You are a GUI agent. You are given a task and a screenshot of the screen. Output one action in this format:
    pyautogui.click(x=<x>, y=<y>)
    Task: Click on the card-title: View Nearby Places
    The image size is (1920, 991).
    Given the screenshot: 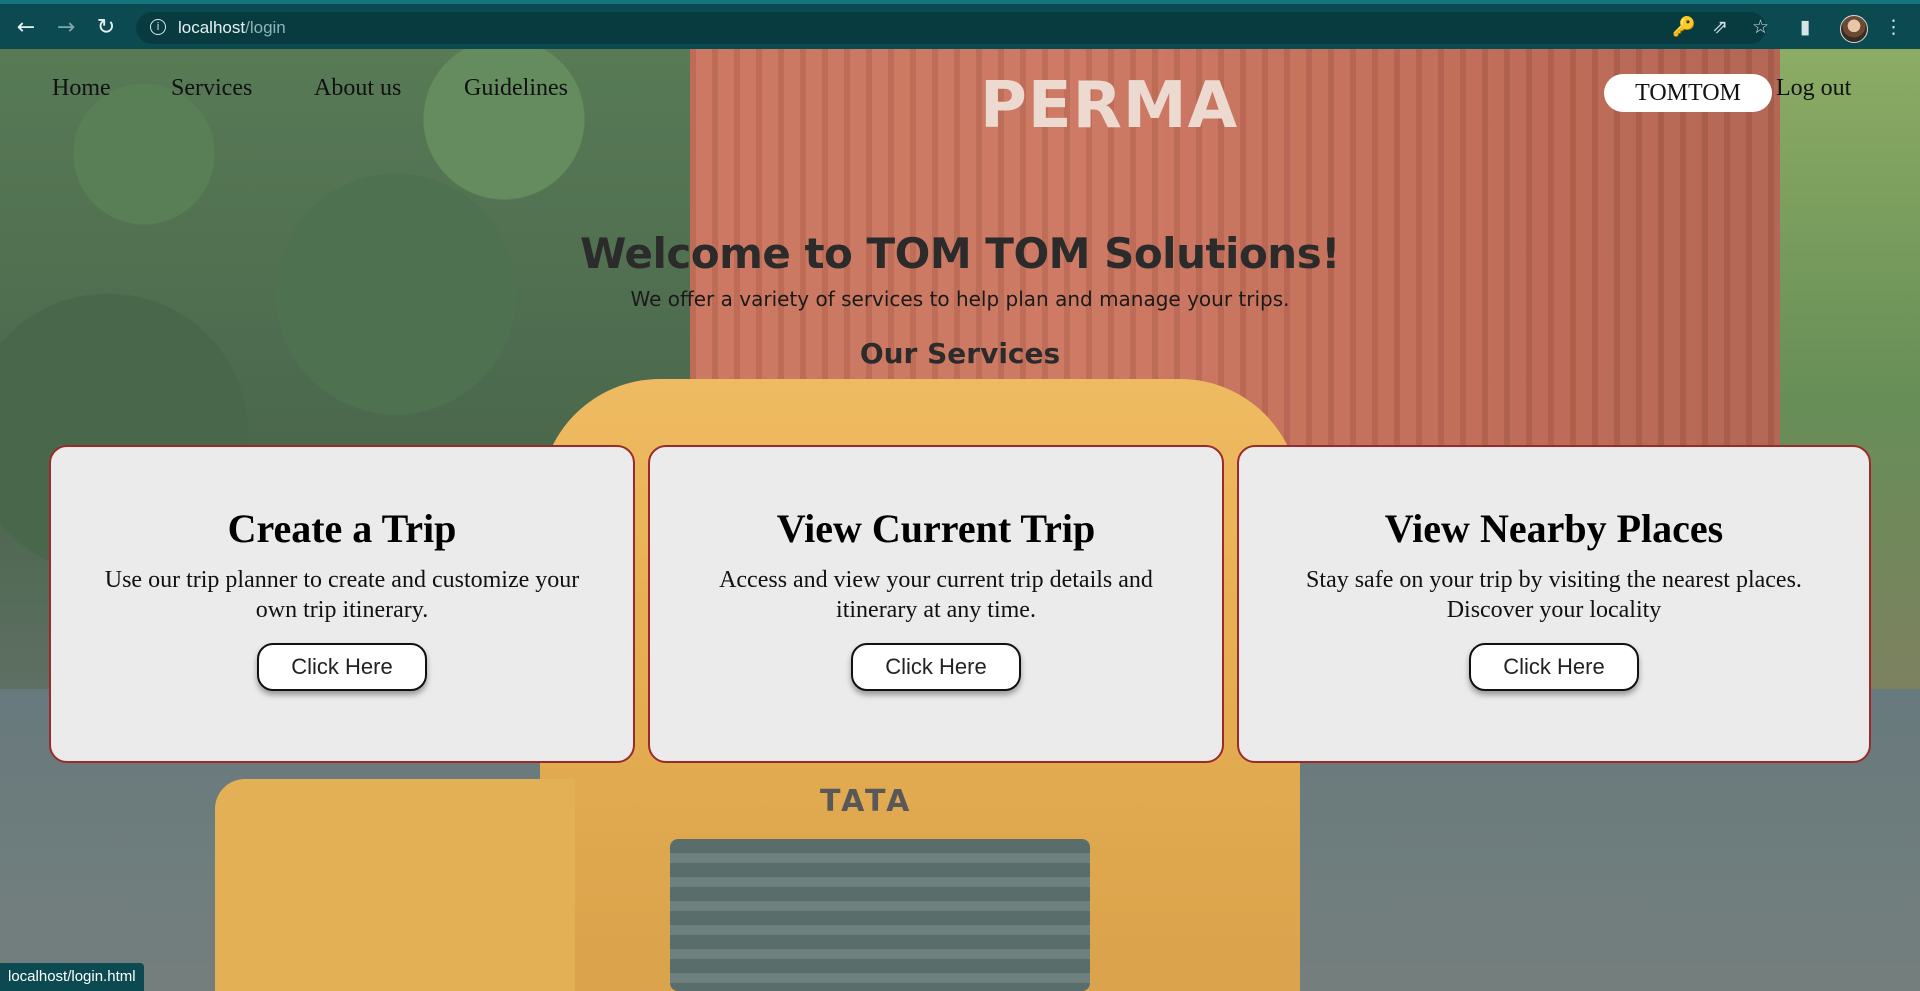 What is the action you would take?
    pyautogui.click(x=1554, y=528)
    